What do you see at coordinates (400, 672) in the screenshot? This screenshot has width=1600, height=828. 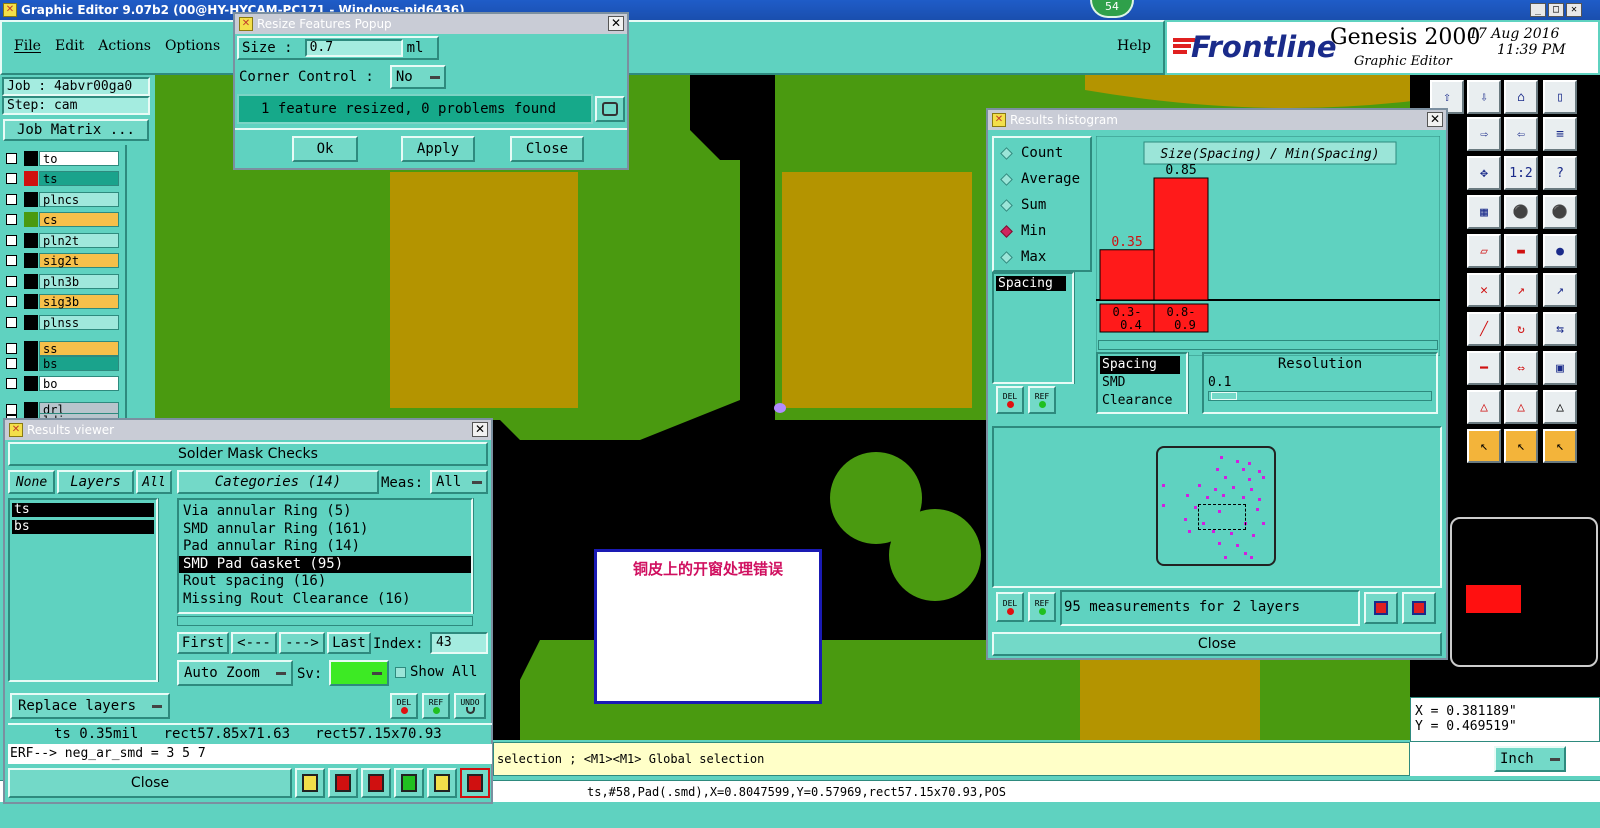 I see `show-all-checkbox` at bounding box center [400, 672].